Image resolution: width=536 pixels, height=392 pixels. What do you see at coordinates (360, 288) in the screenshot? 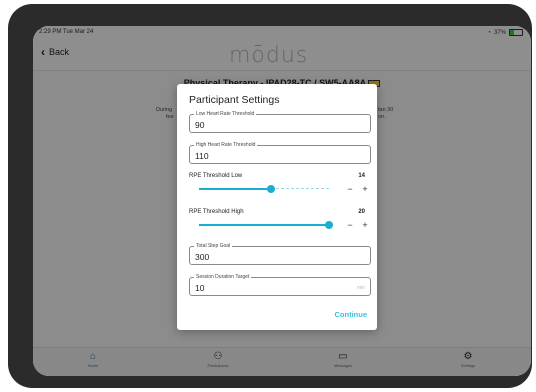
I see `session-duration-unit: min` at bounding box center [360, 288].